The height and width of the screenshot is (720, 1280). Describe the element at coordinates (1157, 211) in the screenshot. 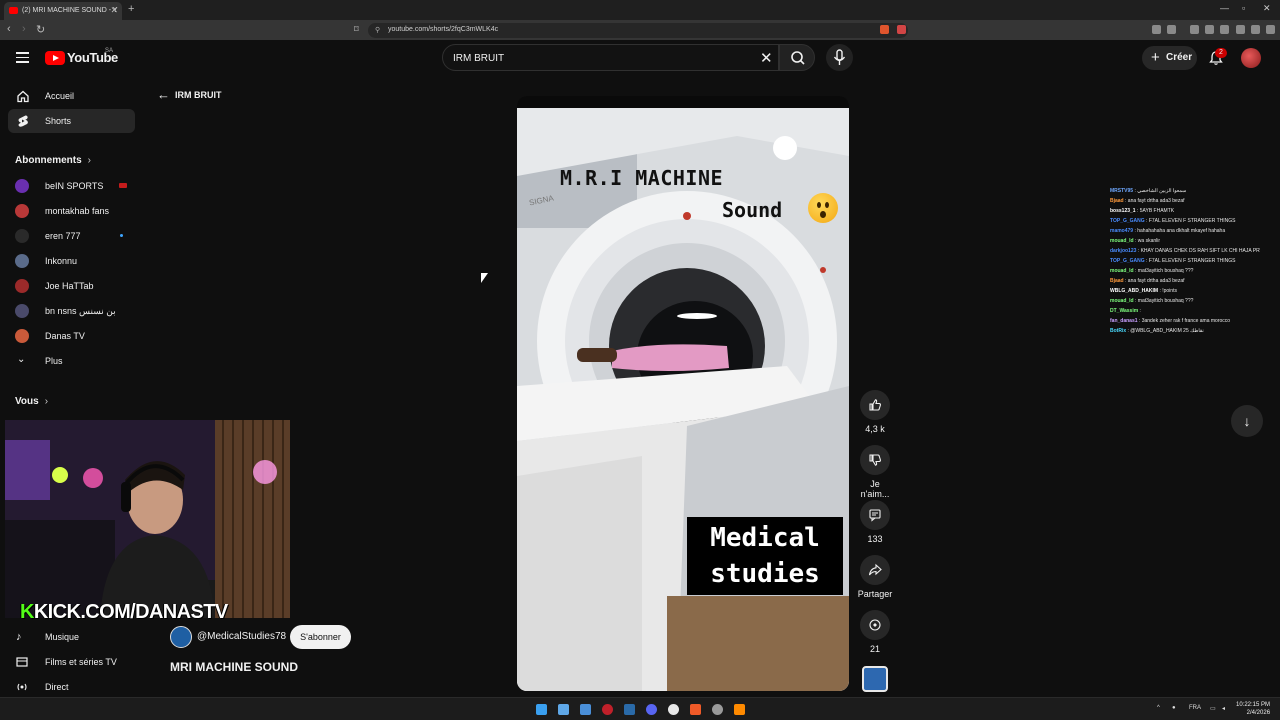

I see `chat-text: 5AYB FHAMTK` at that location.